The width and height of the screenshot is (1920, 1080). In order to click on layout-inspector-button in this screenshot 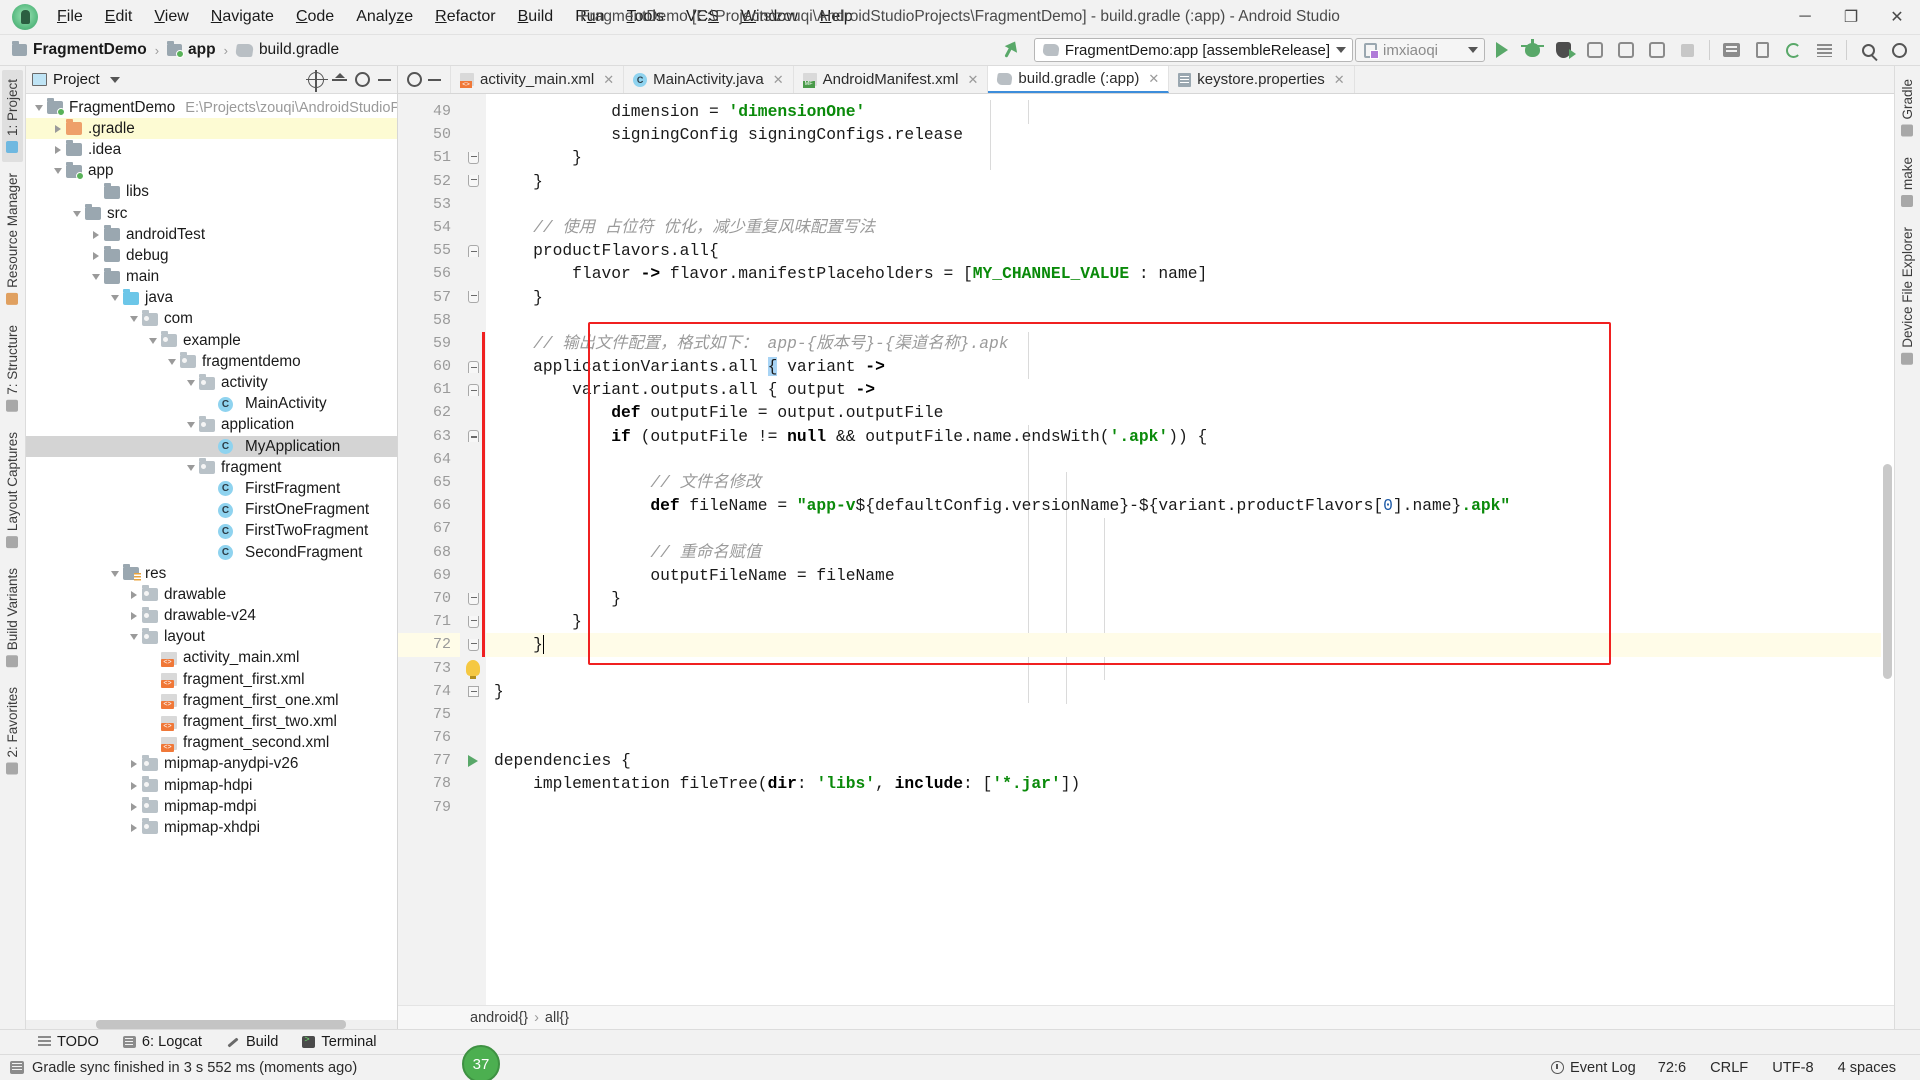, I will do `click(1824, 50)`.